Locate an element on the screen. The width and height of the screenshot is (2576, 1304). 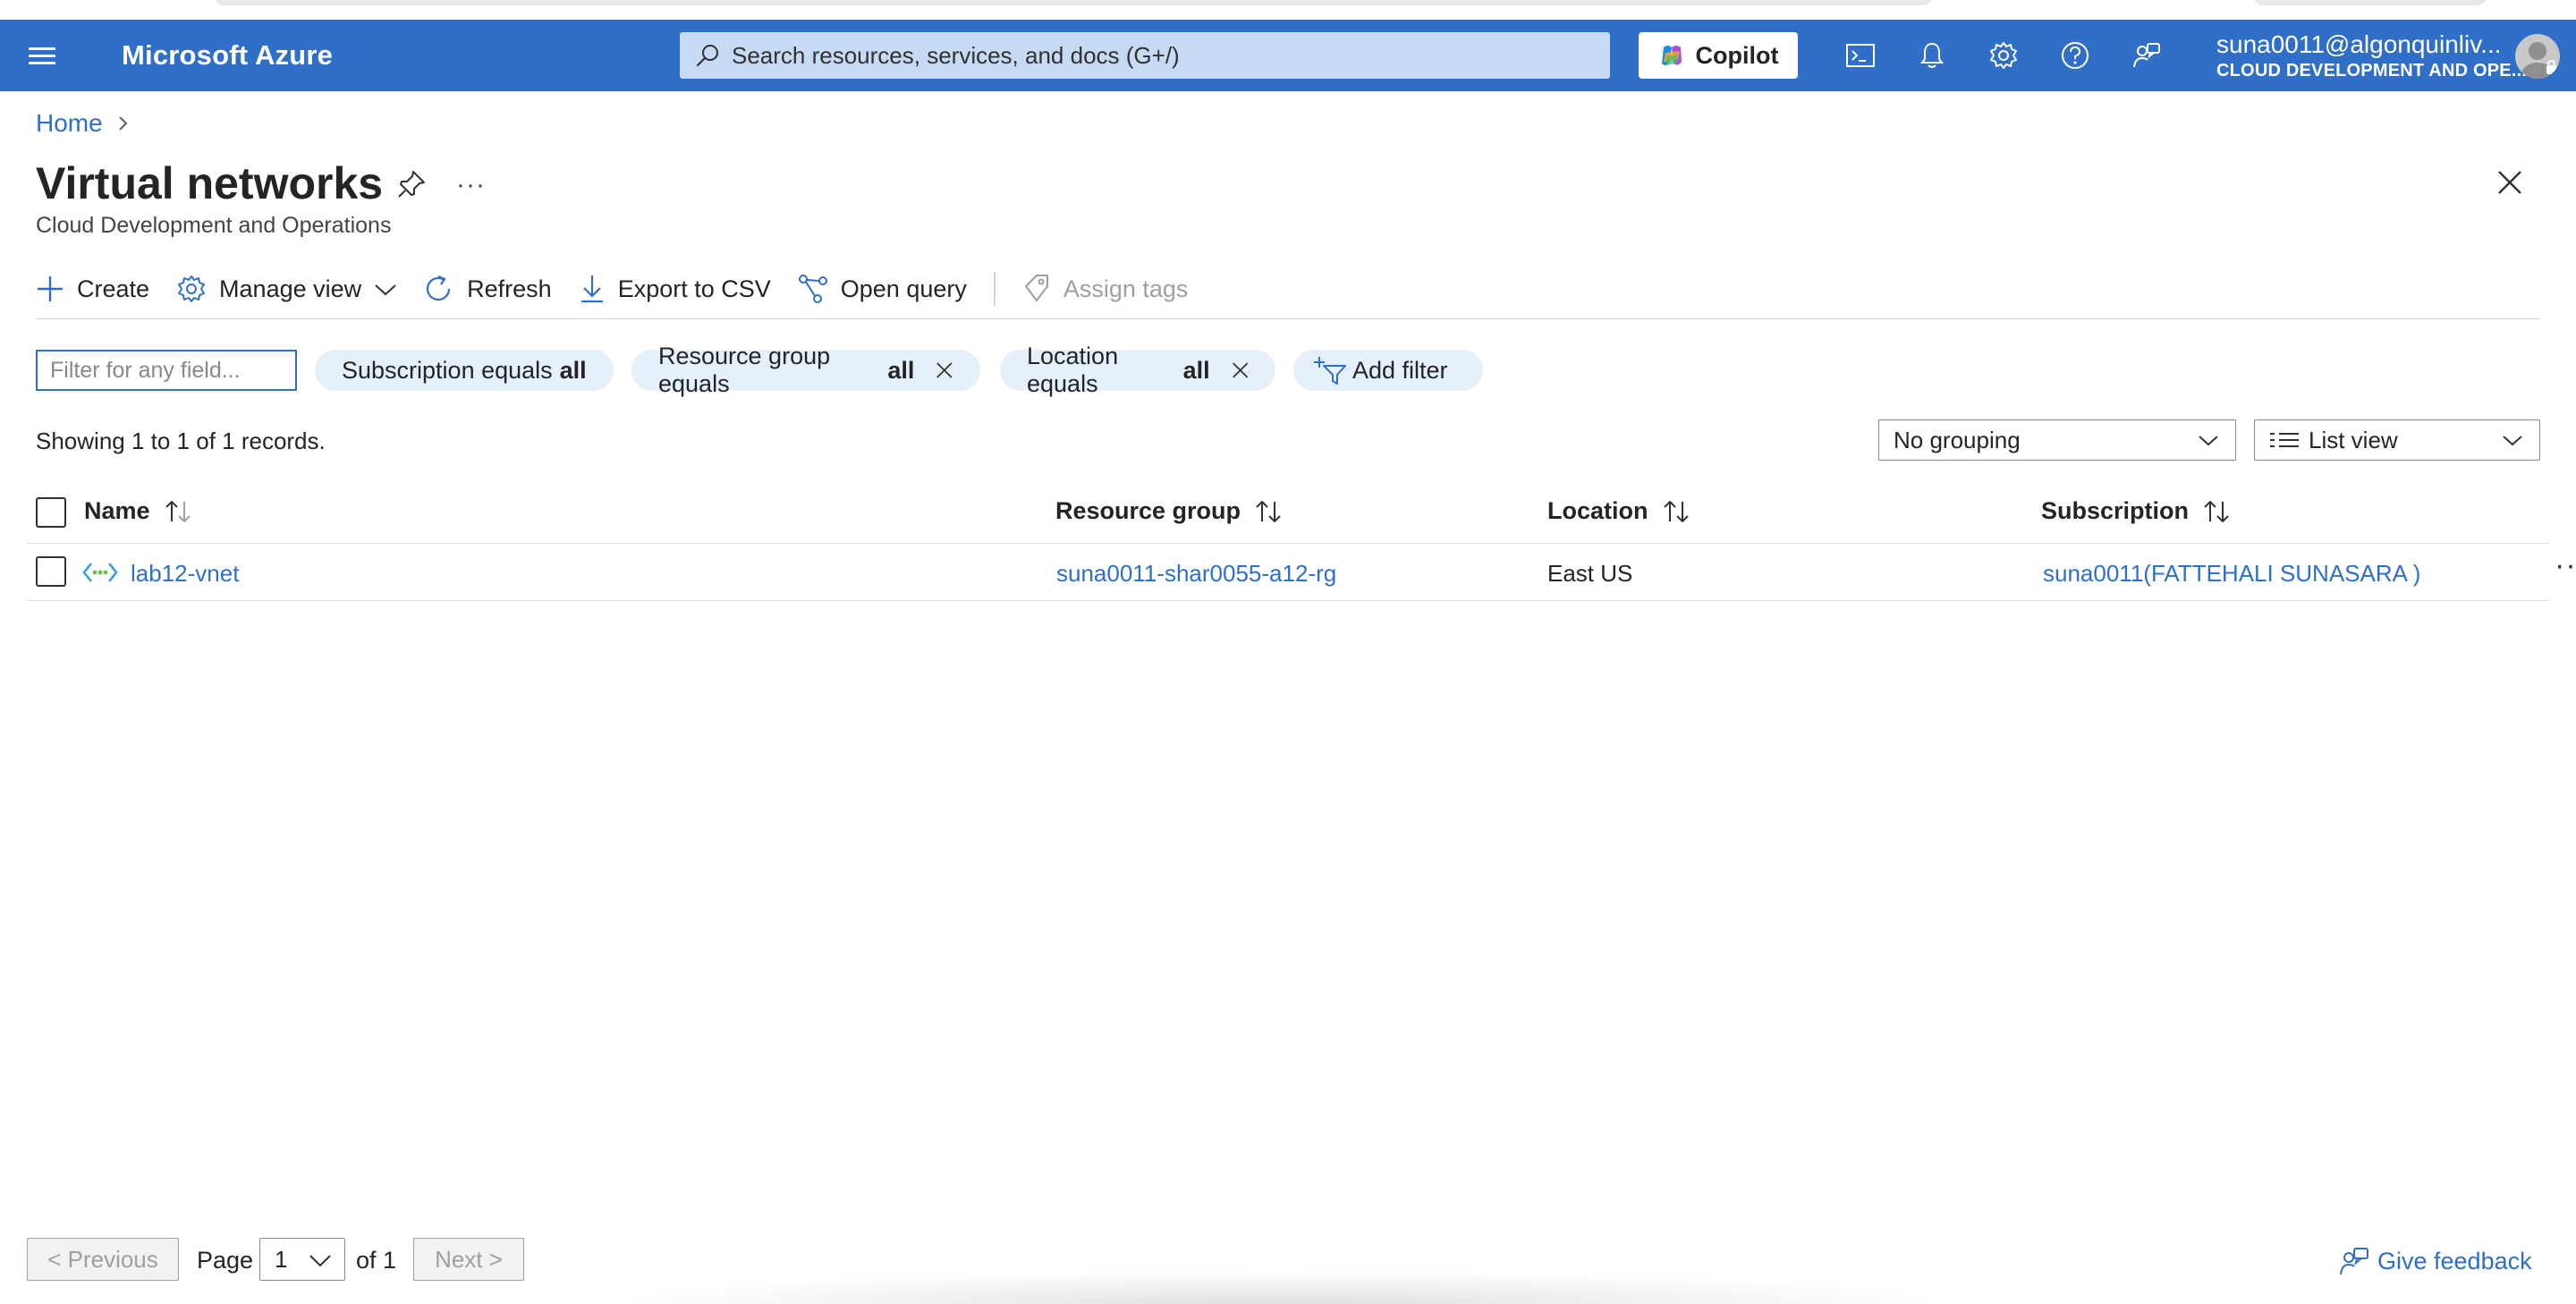
subscription-link: suna0011(FATTEHALI SUNASARA ) is located at coordinates (2231, 574).